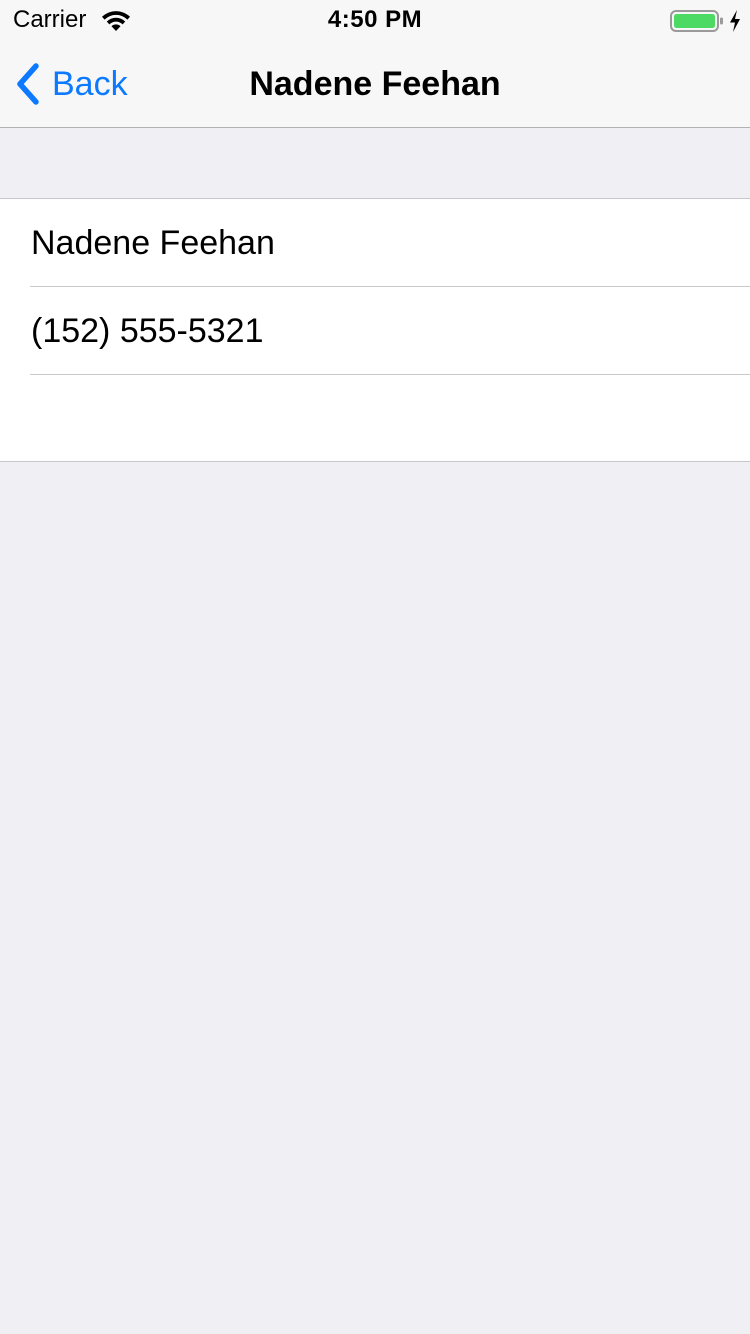  I want to click on empty-row, so click(390, 419).